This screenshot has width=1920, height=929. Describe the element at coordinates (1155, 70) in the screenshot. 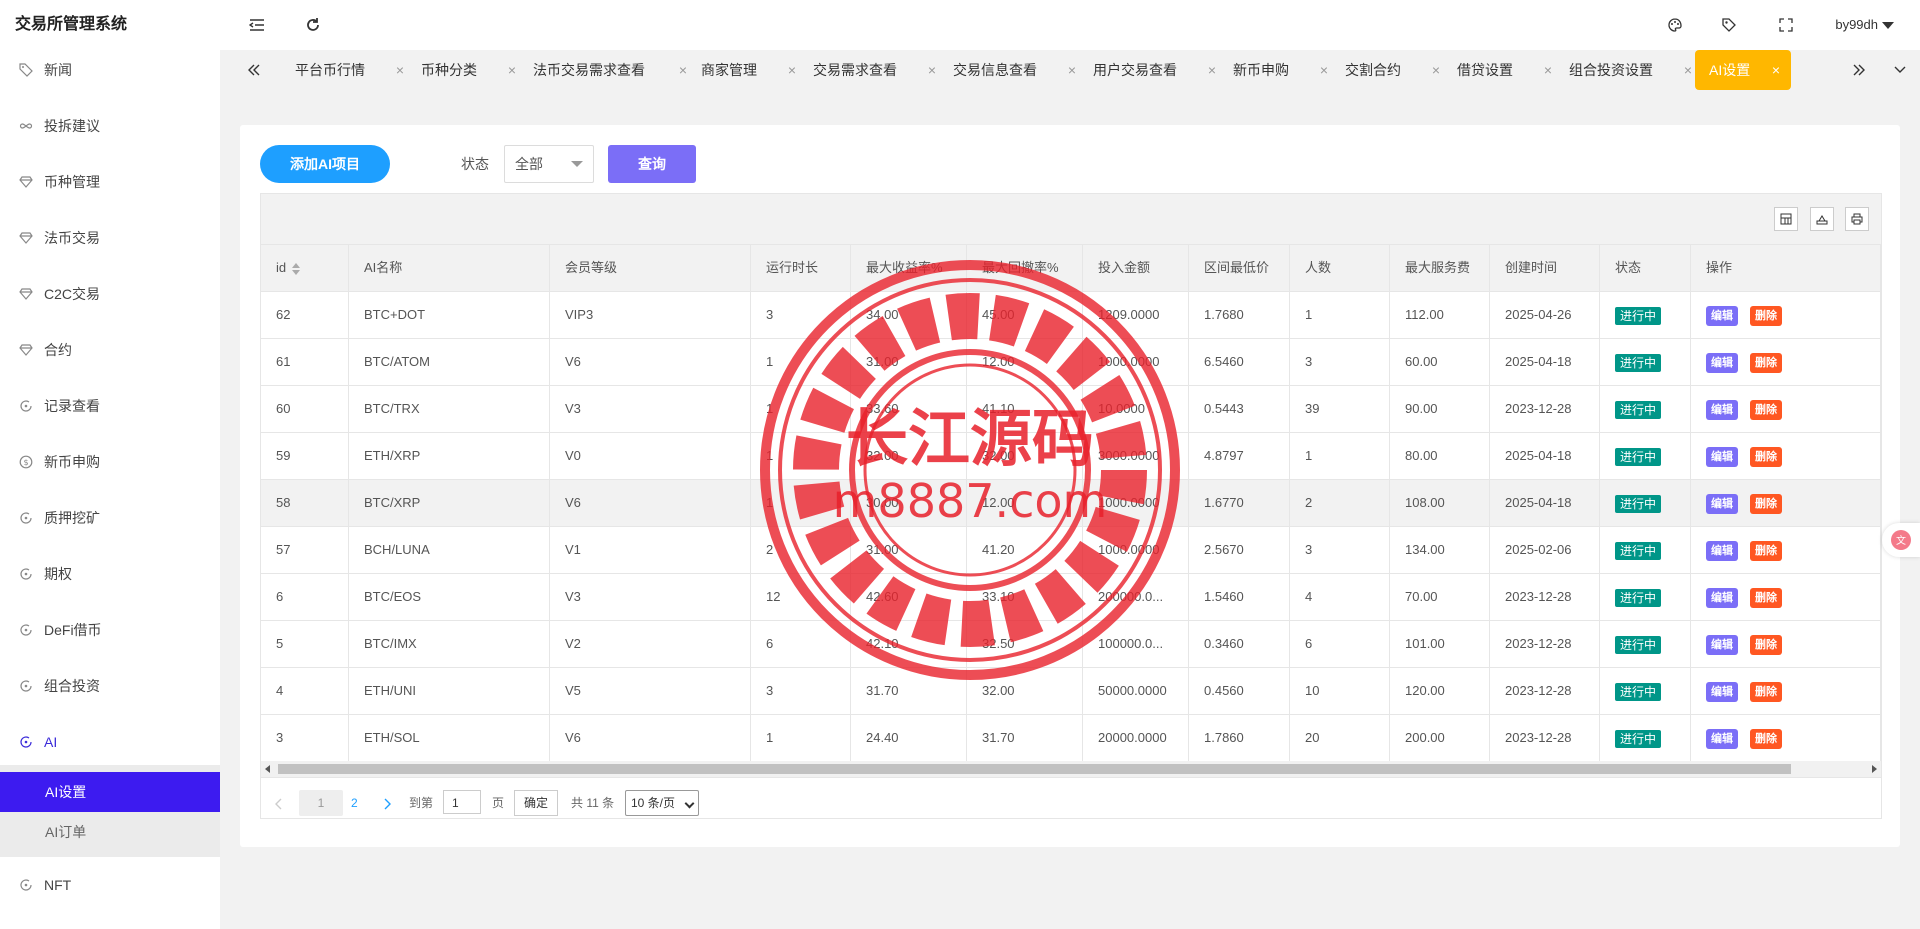

I see `tab-user-trade: 用户交易查看 ×` at that location.